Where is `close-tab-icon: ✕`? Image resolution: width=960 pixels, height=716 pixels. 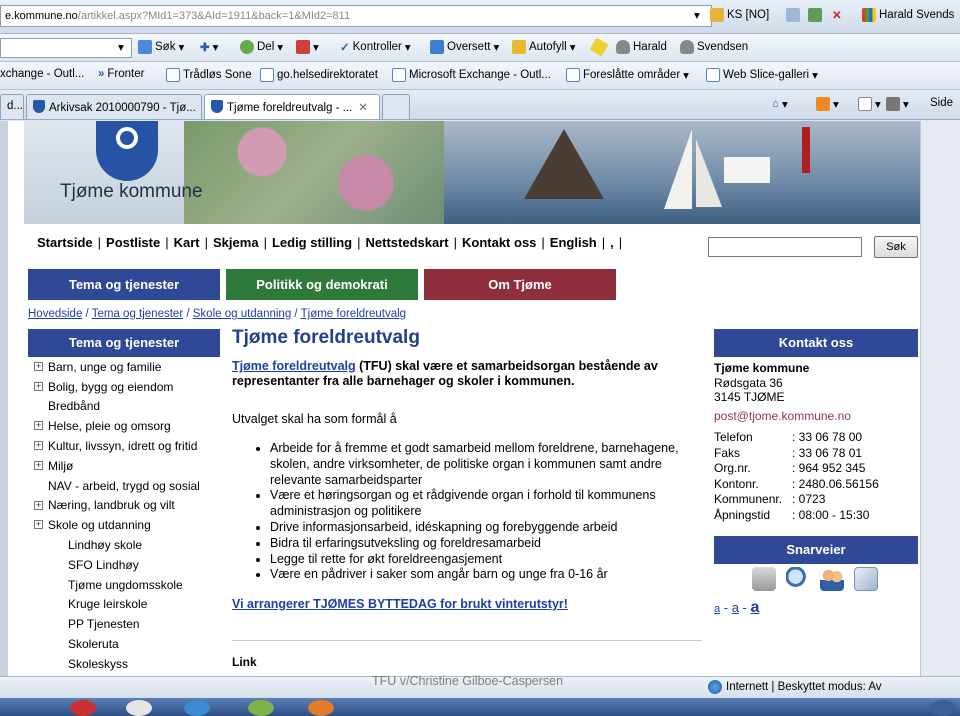 close-tab-icon: ✕ is located at coordinates (363, 108).